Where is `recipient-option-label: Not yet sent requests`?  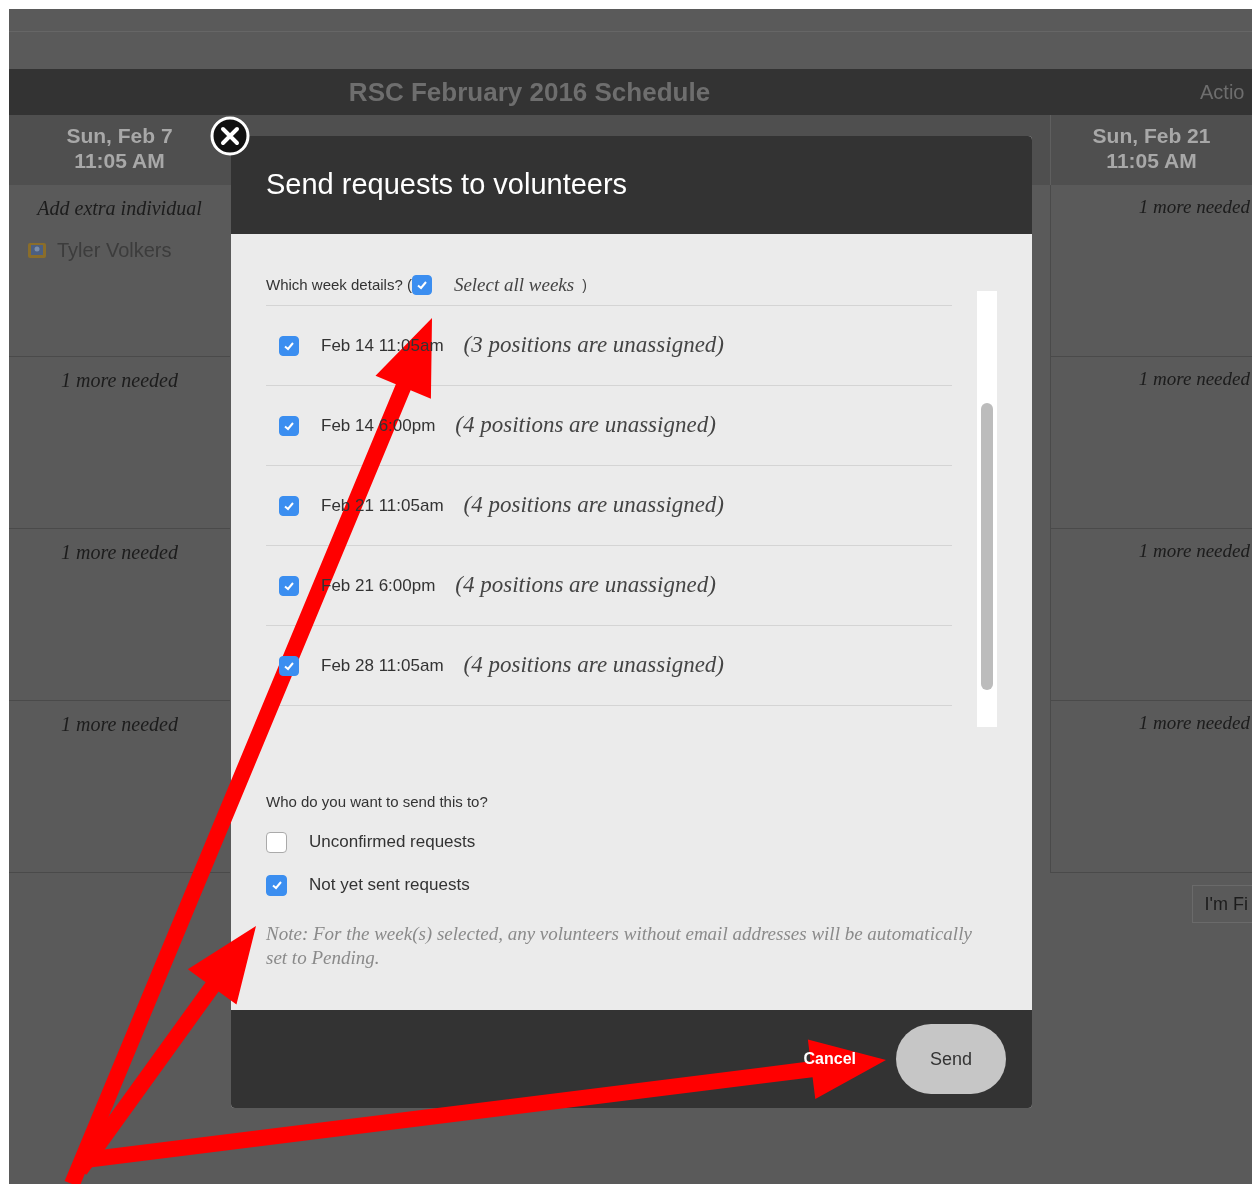
recipient-option-label: Not yet sent requests is located at coordinates (389, 885).